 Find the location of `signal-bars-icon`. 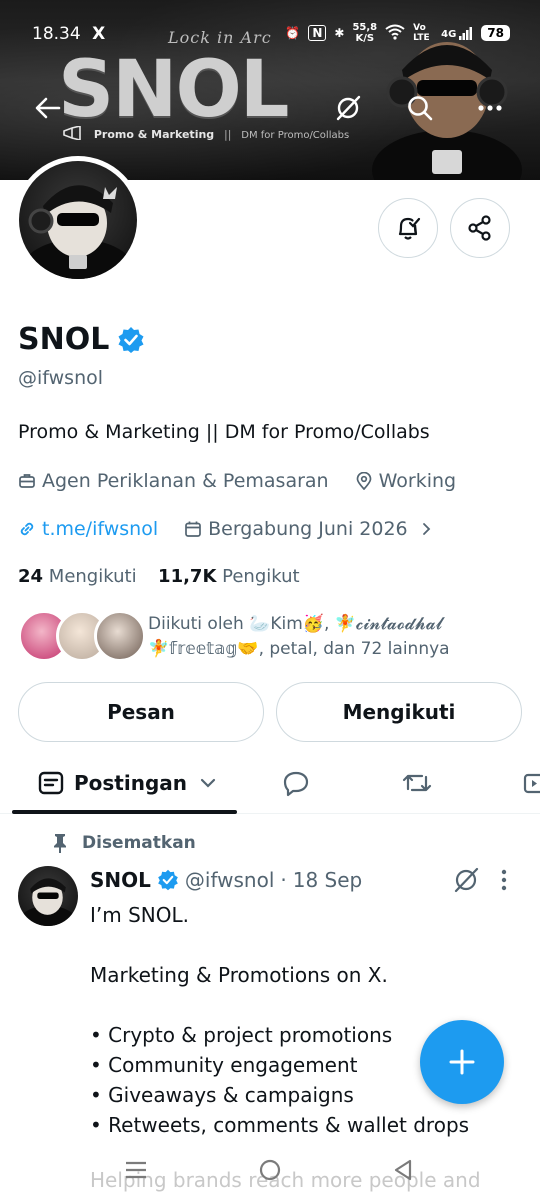

signal-bars-icon is located at coordinates (466, 33).